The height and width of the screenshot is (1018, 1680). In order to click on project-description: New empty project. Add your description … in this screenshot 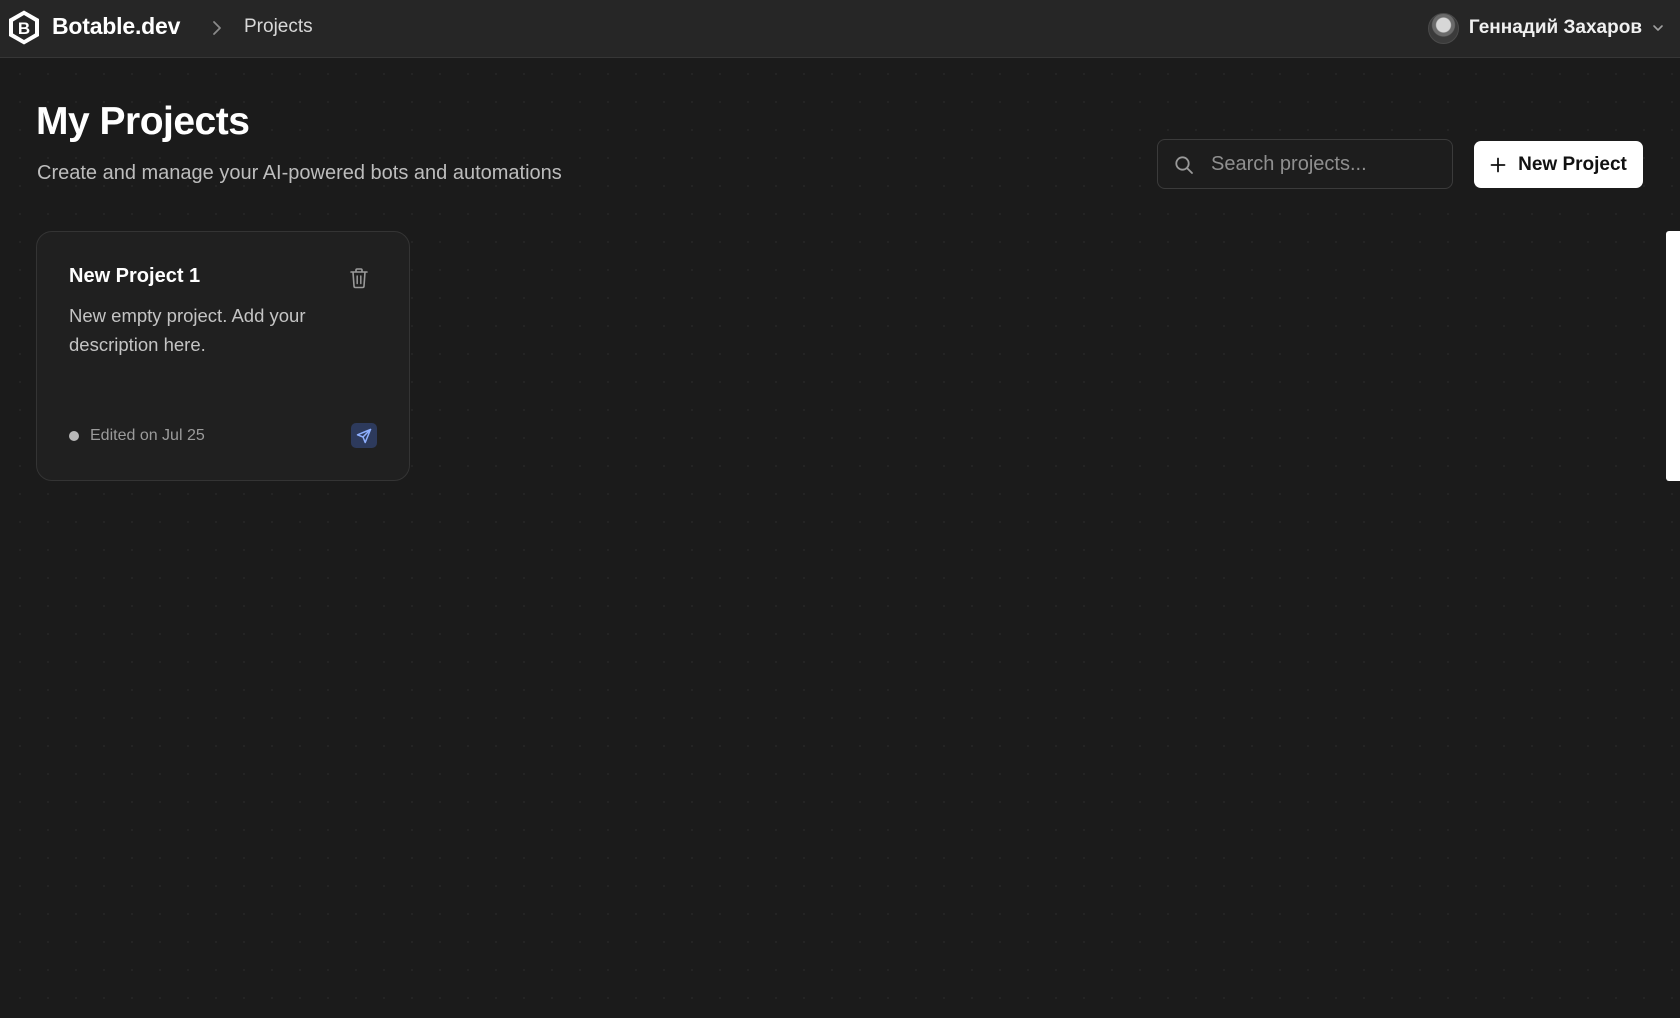, I will do `click(187, 330)`.